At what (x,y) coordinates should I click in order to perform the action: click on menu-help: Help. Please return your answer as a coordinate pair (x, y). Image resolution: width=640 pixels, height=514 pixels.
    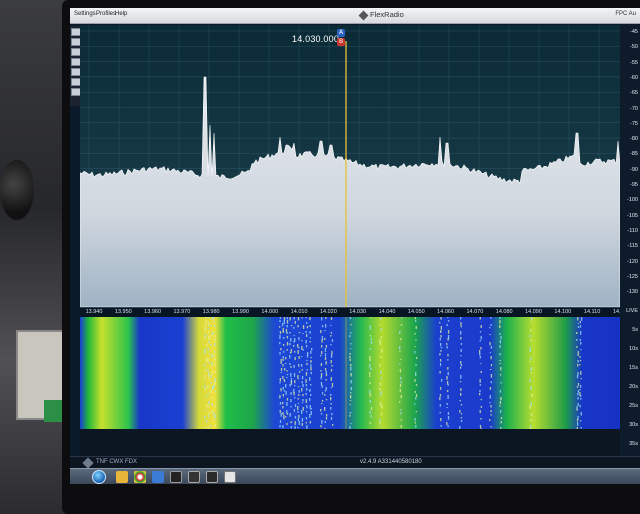
    Looking at the image, I should click on (121, 14).